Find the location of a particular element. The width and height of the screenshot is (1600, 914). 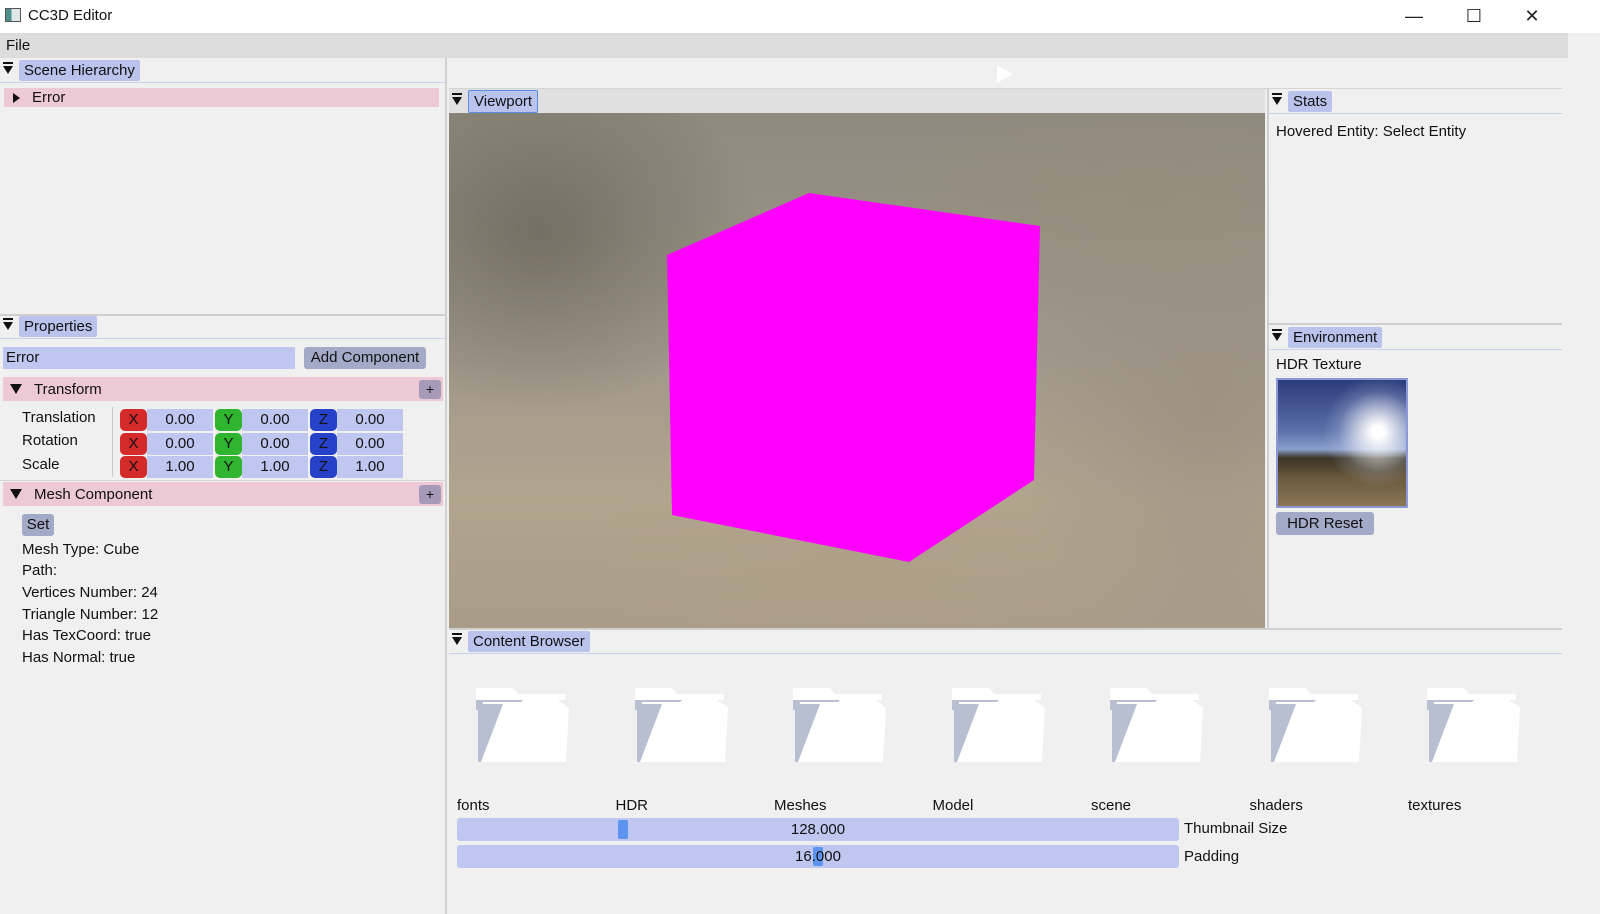

translation-y-field: 0.00 is located at coordinates (275, 420).